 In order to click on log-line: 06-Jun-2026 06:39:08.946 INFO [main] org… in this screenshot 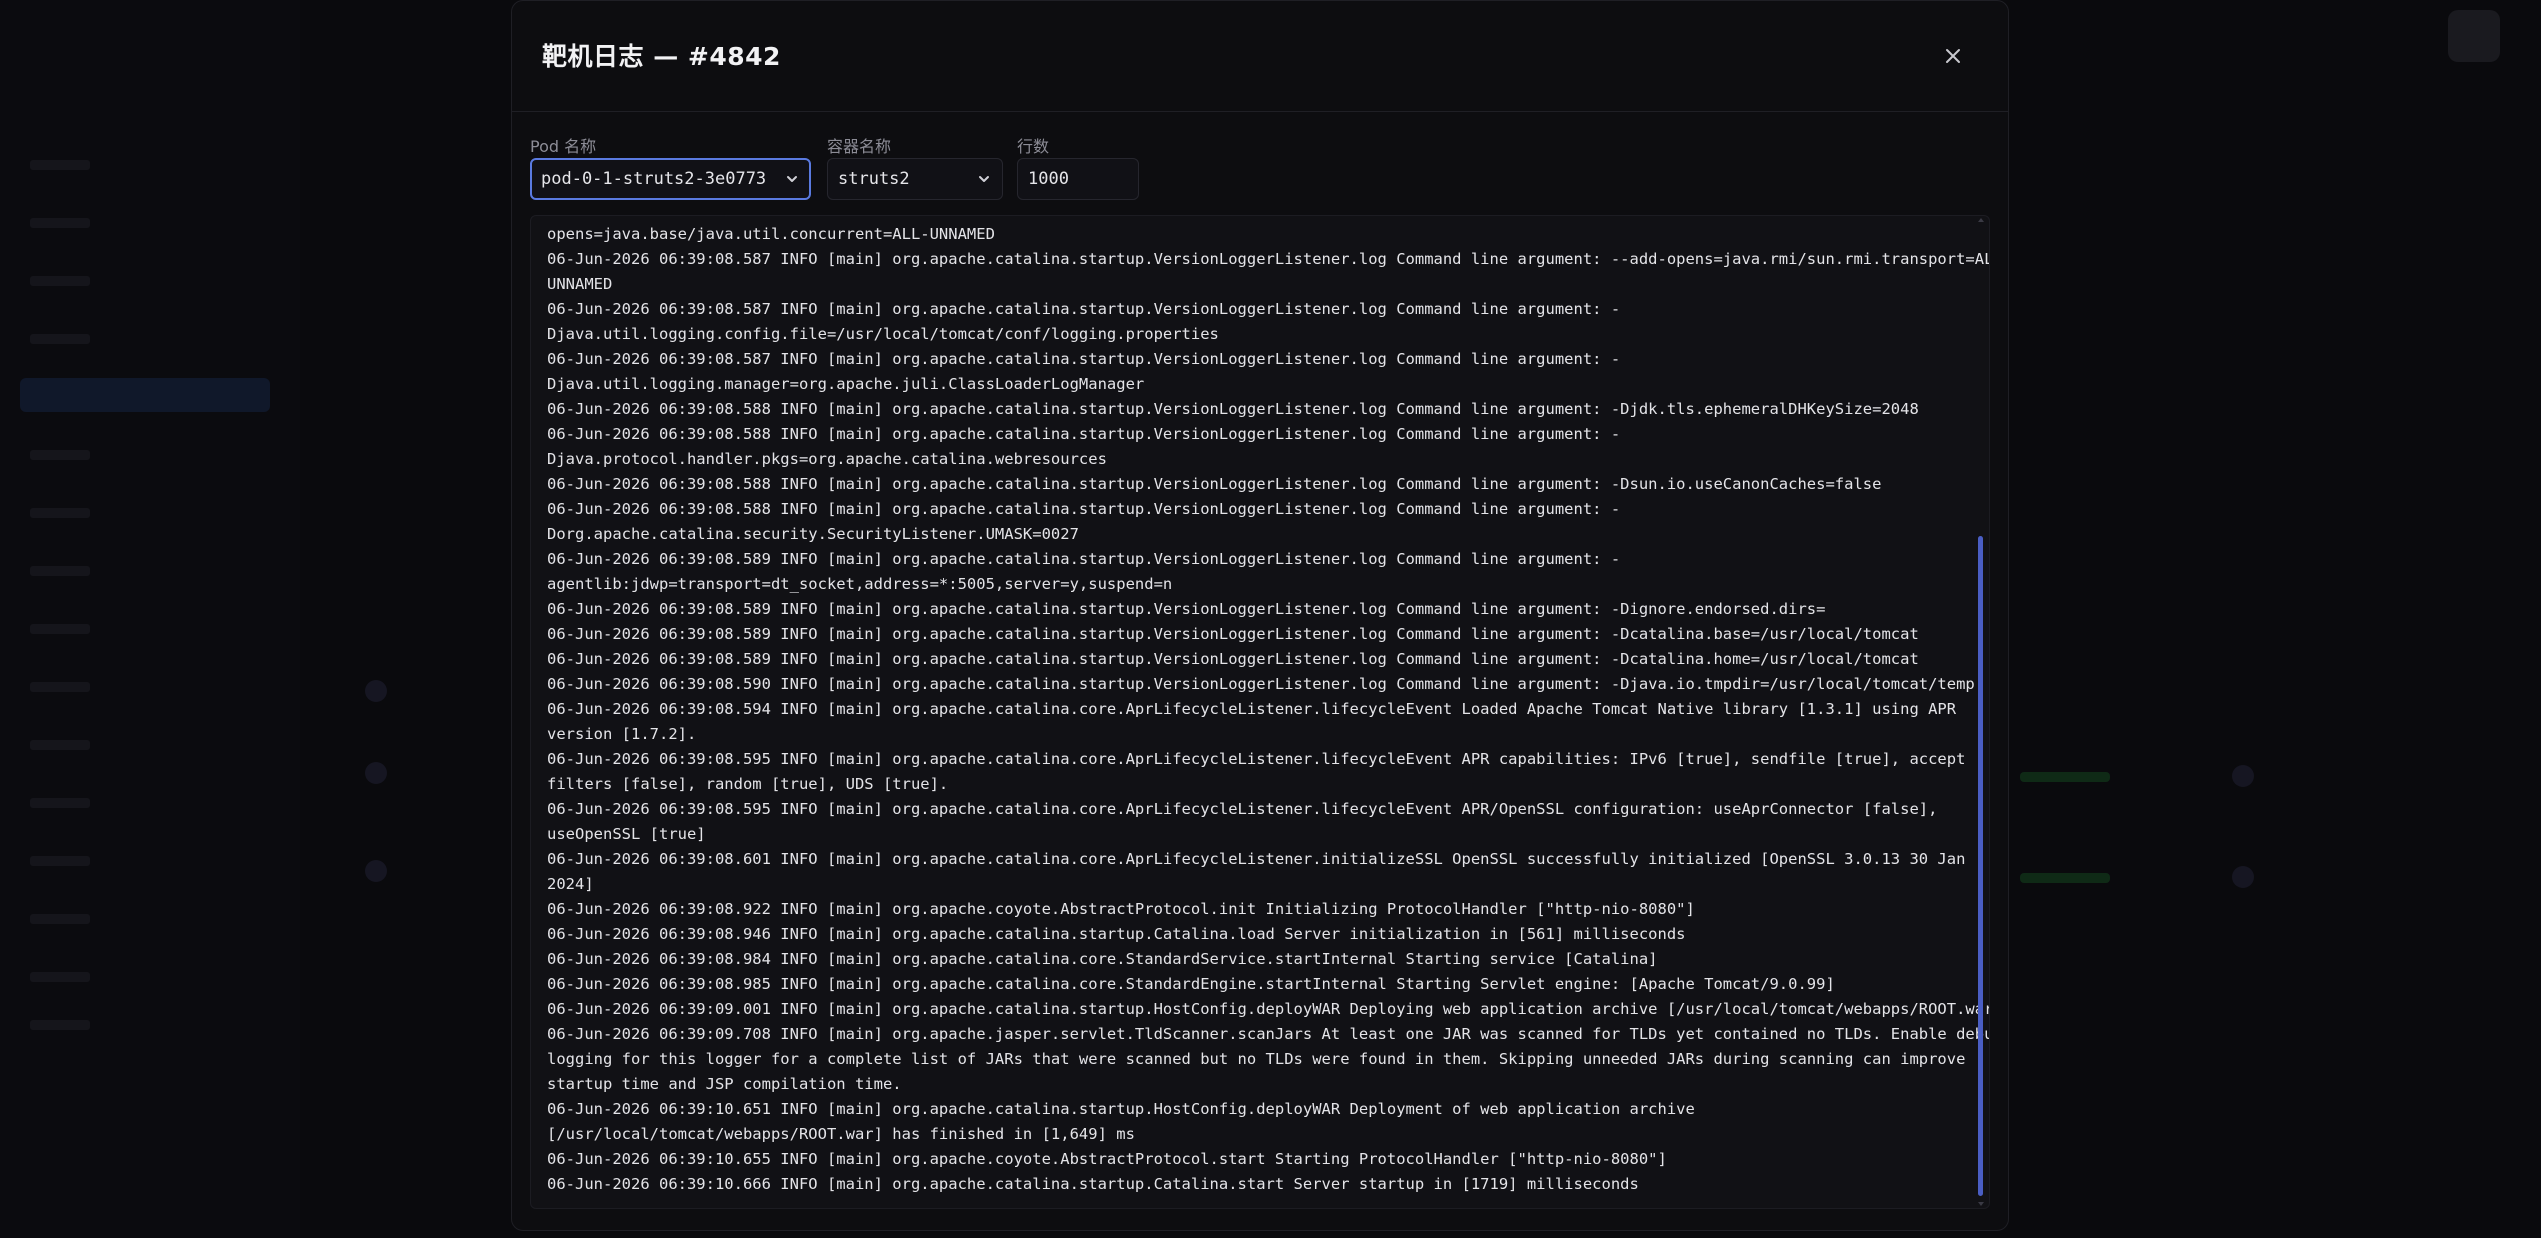, I will do `click(1116, 934)`.